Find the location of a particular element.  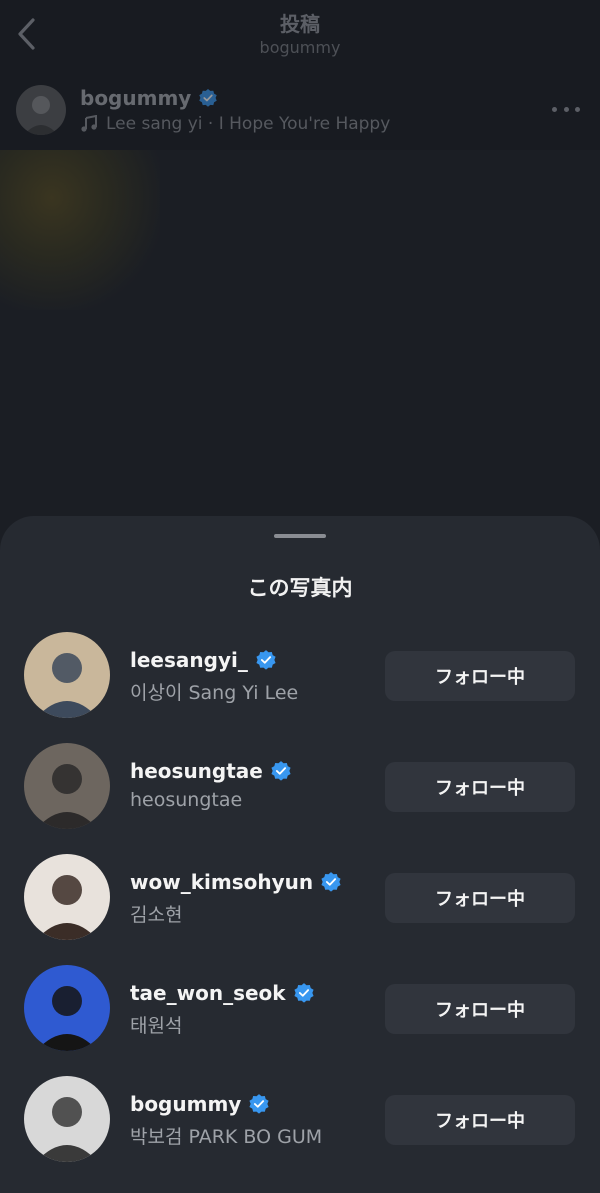

username: leesangyi_ is located at coordinates (189, 660).